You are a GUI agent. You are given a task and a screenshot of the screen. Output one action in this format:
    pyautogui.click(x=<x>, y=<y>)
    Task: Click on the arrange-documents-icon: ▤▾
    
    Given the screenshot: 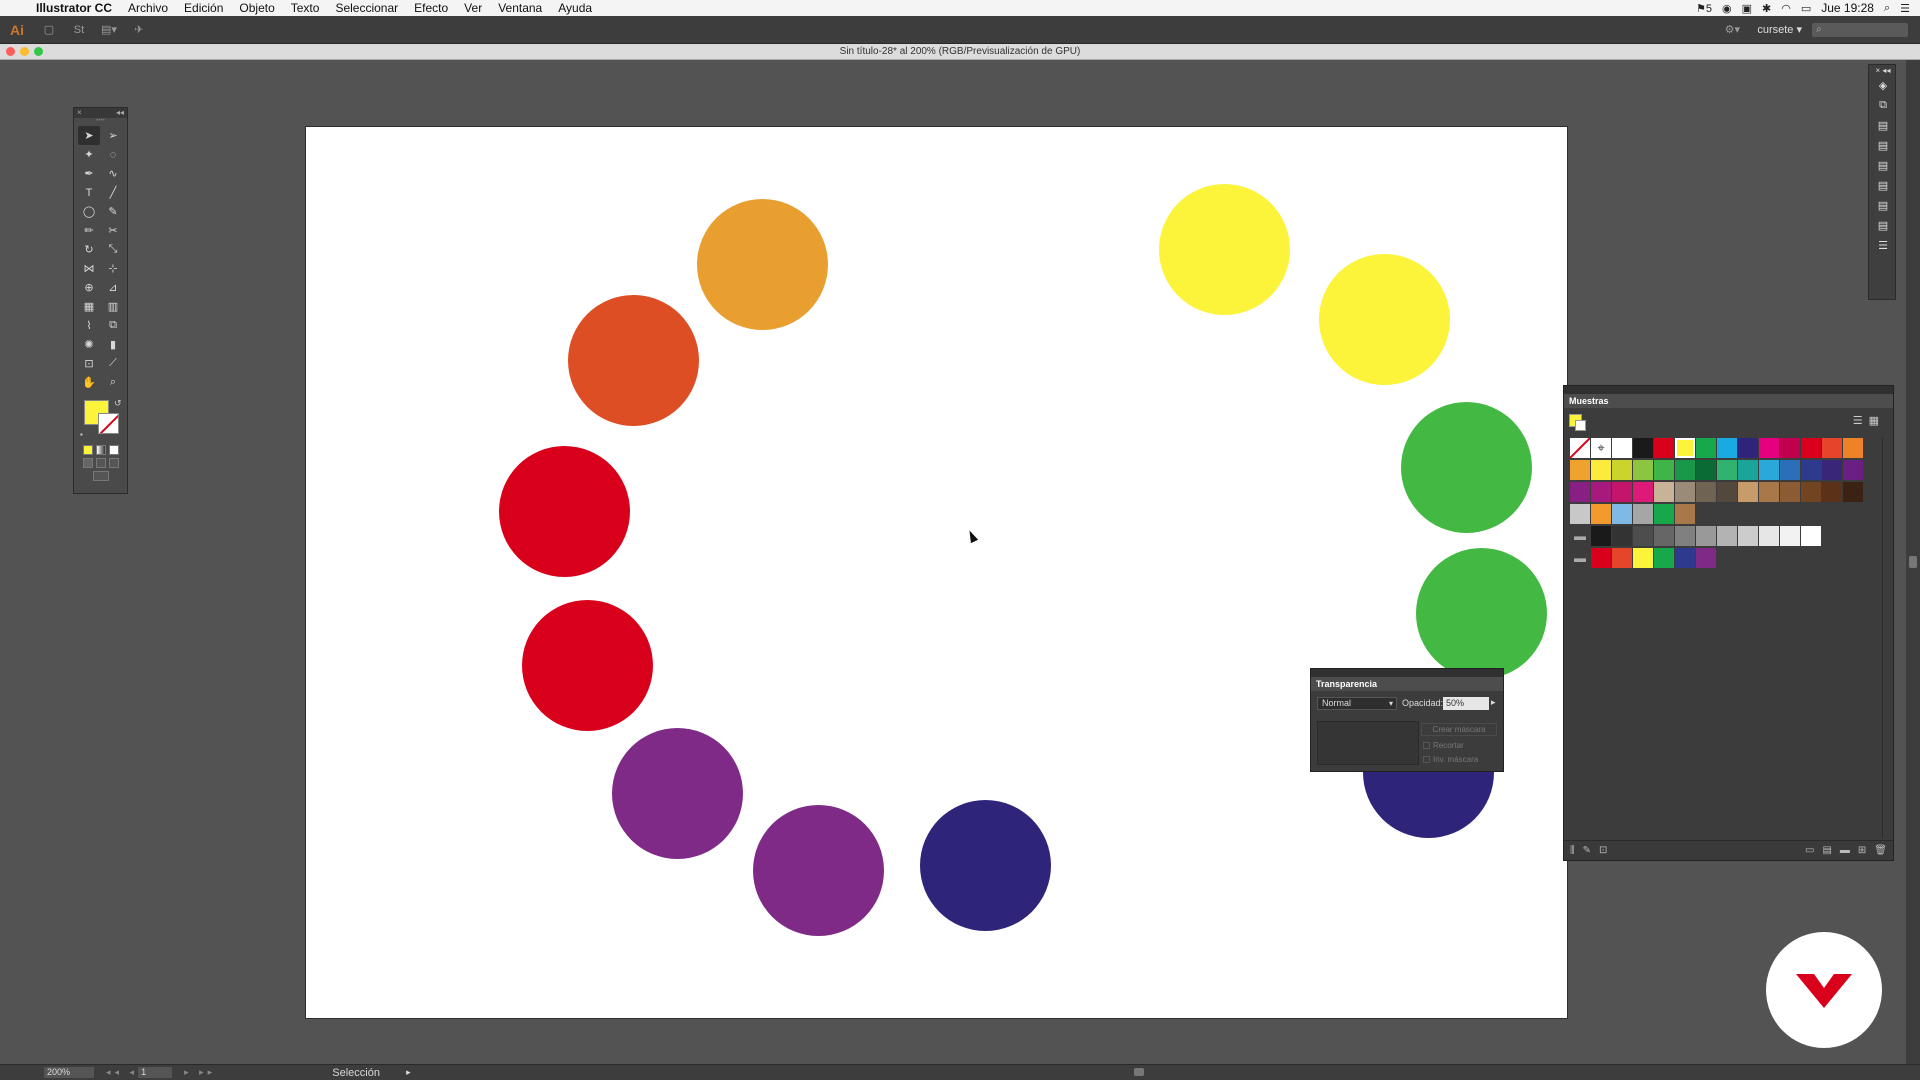 What is the action you would take?
    pyautogui.click(x=109, y=30)
    